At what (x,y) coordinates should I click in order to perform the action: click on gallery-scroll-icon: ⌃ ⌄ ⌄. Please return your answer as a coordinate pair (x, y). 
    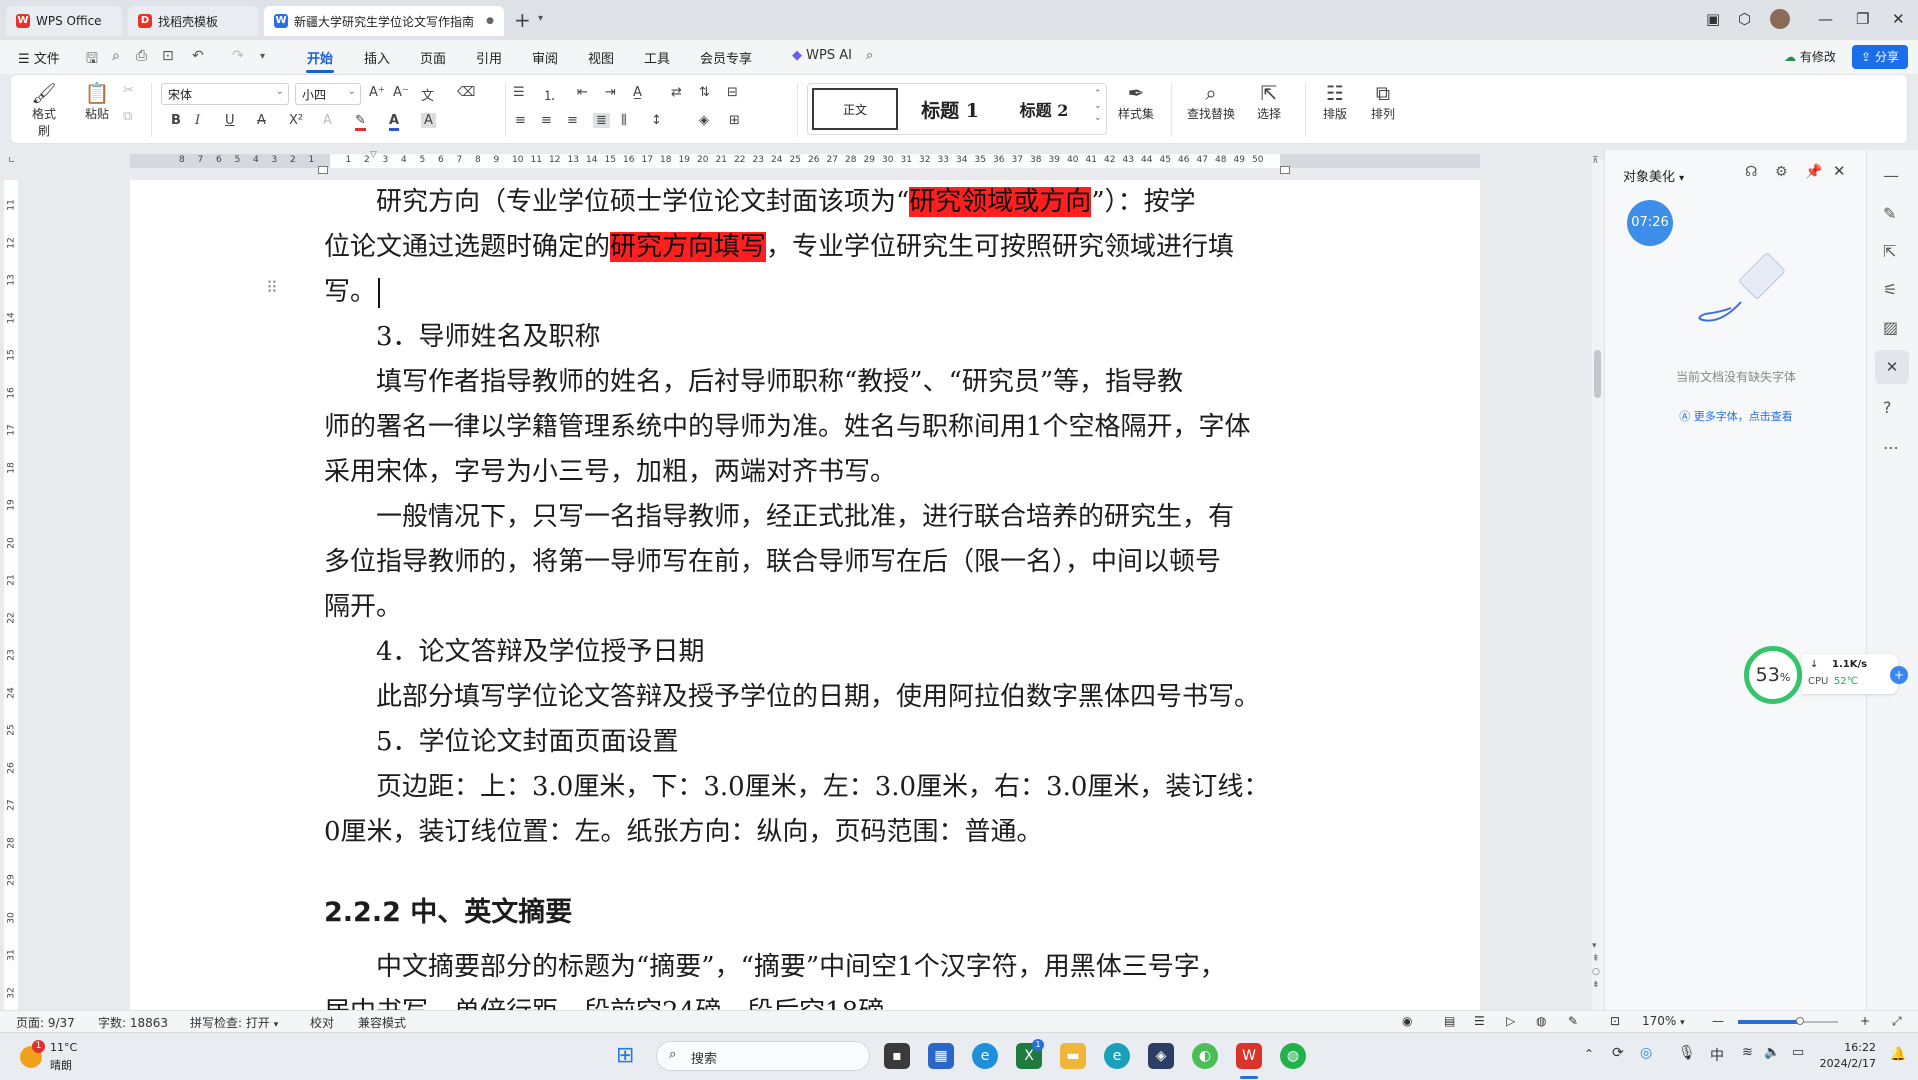
    Looking at the image, I should click on (1098, 106).